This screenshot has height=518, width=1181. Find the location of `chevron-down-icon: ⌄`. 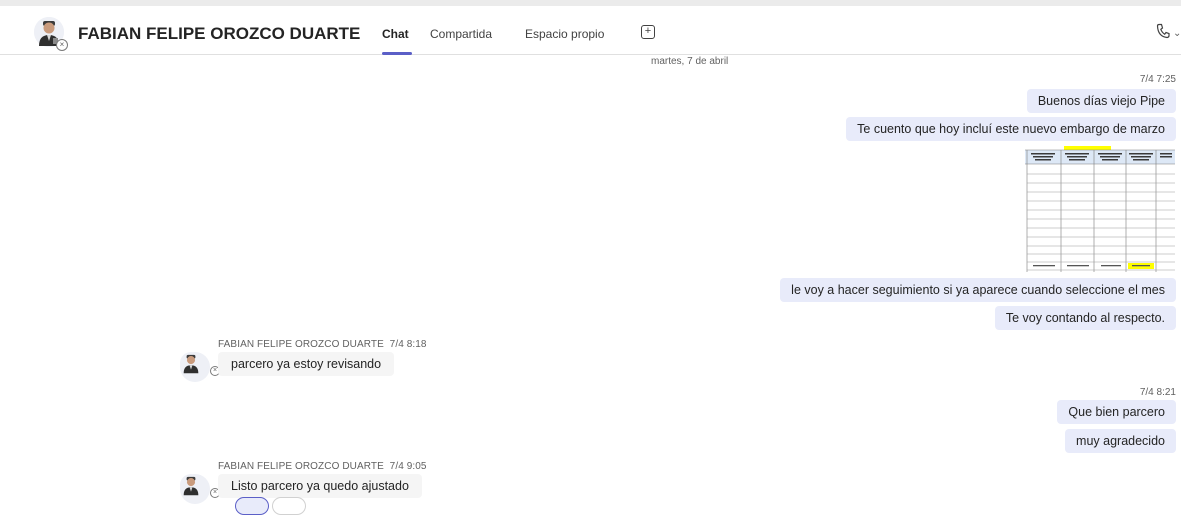

chevron-down-icon: ⌄ is located at coordinates (1177, 33).